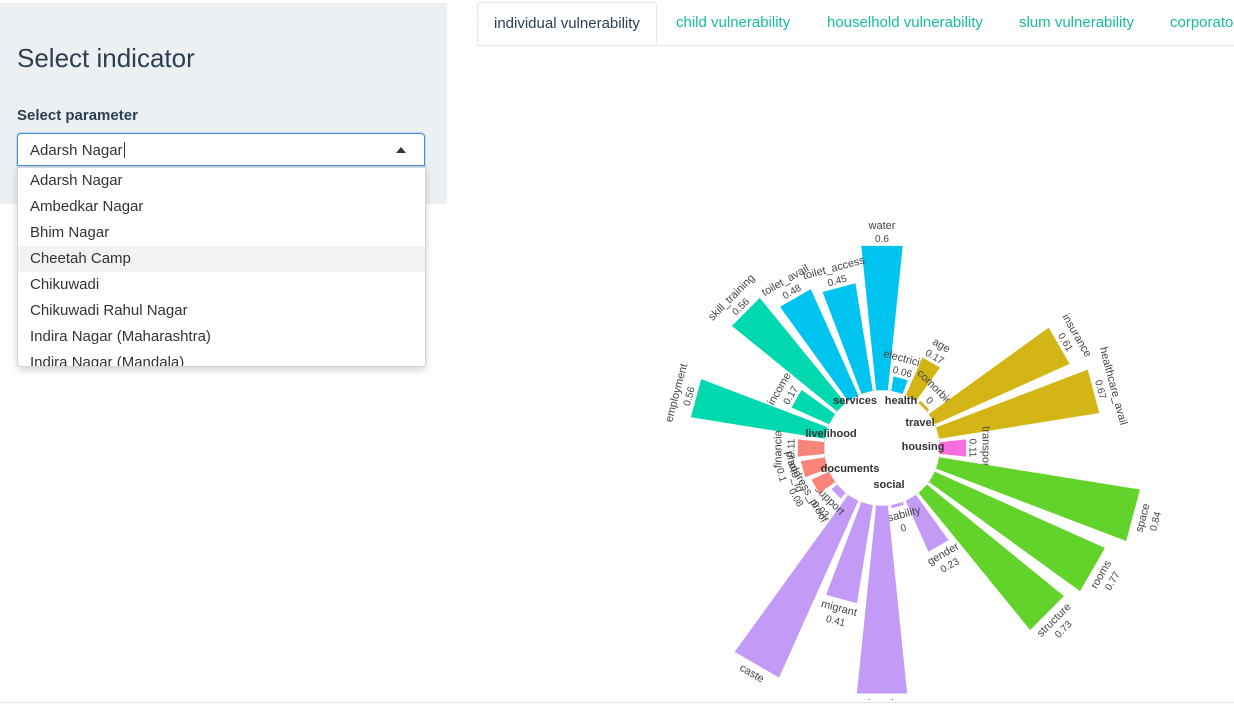 This screenshot has height=707, width=1234. What do you see at coordinates (781, 475) in the screenshot?
I see `item-value-label: 0.1` at bounding box center [781, 475].